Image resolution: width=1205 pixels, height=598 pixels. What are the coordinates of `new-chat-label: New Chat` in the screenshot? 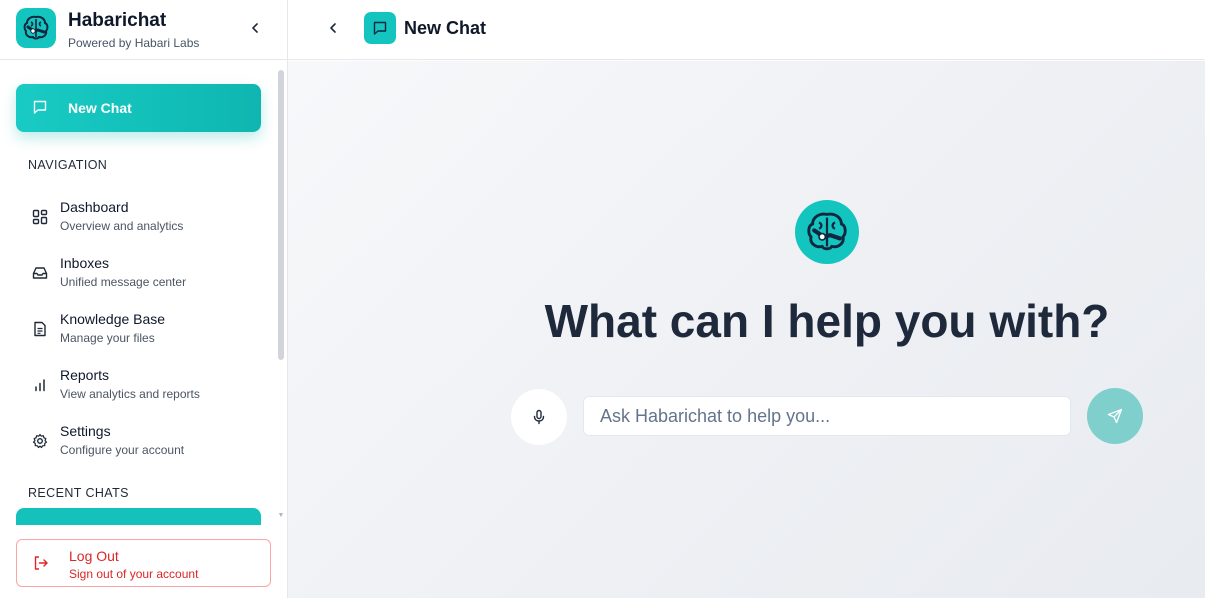 It's located at (100, 108).